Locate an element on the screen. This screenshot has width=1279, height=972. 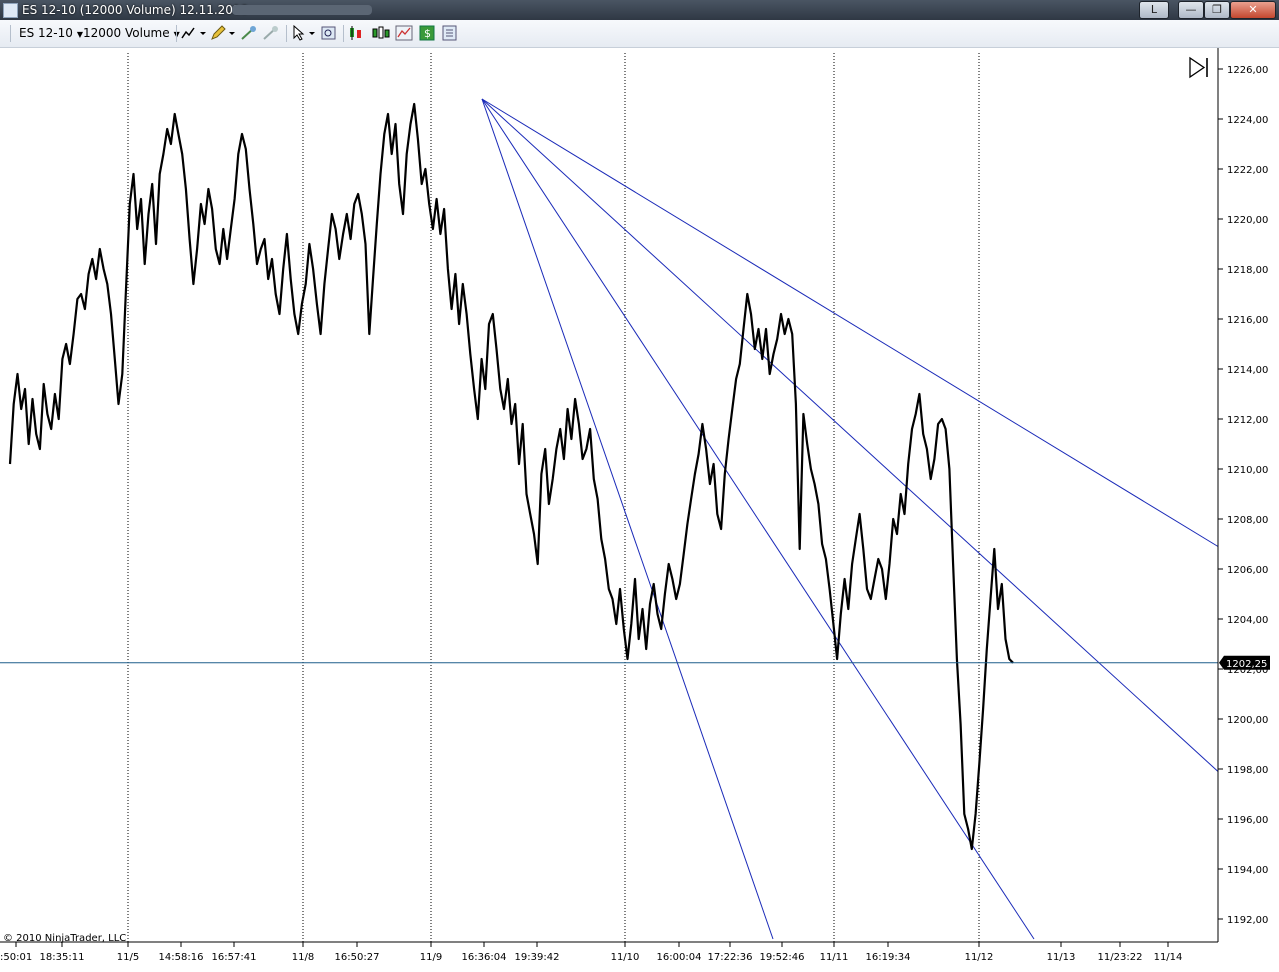
window-title: ES 12-10 (12000 Volume) 12.11.2010 is located at coordinates (135, 10).